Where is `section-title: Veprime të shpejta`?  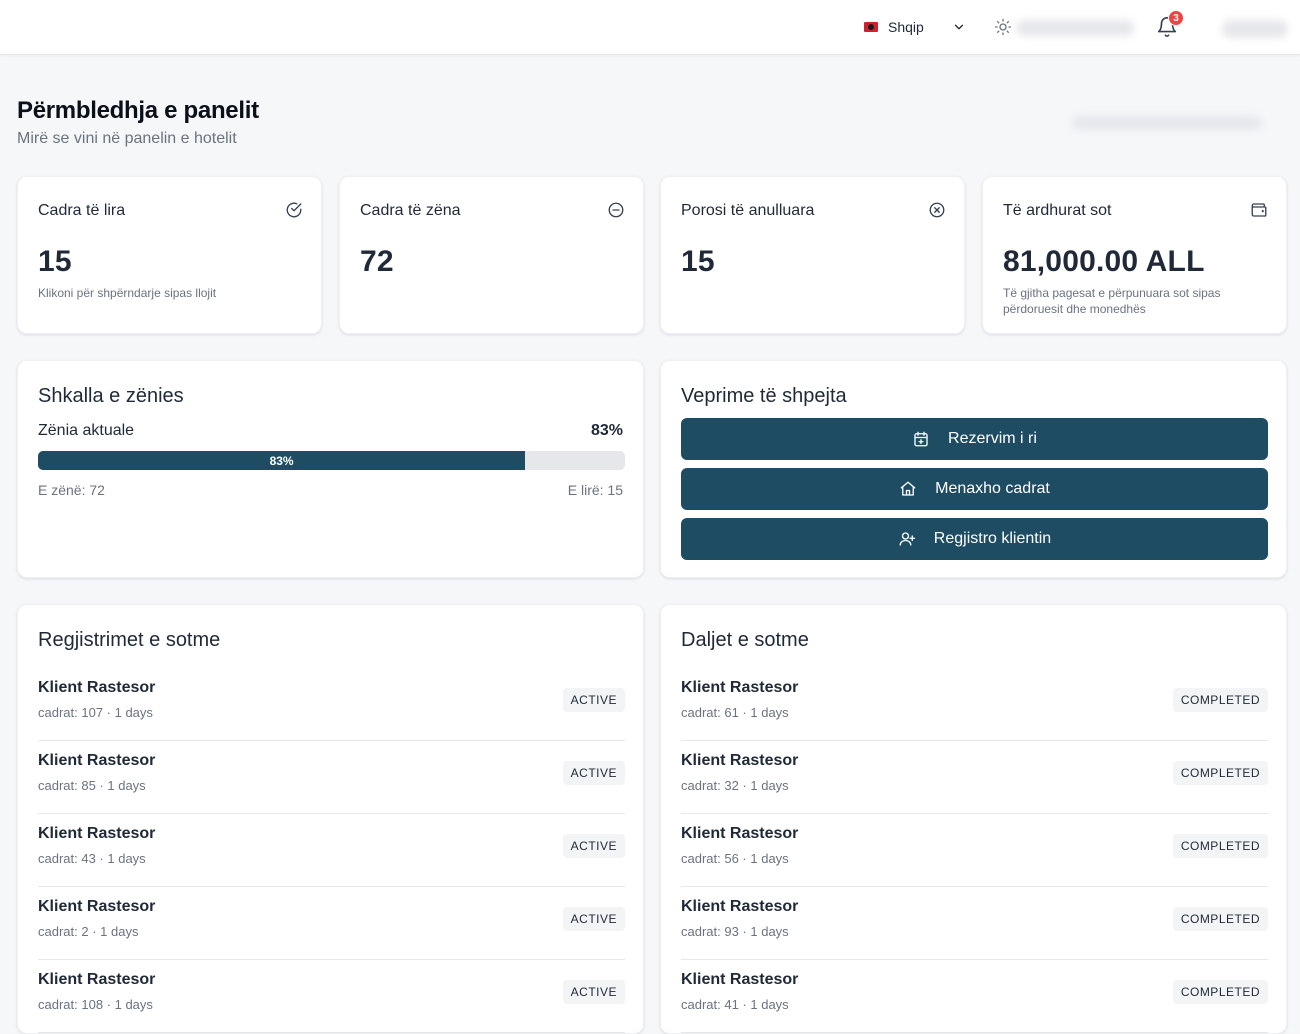
section-title: Veprime të shpejta is located at coordinates (764, 396).